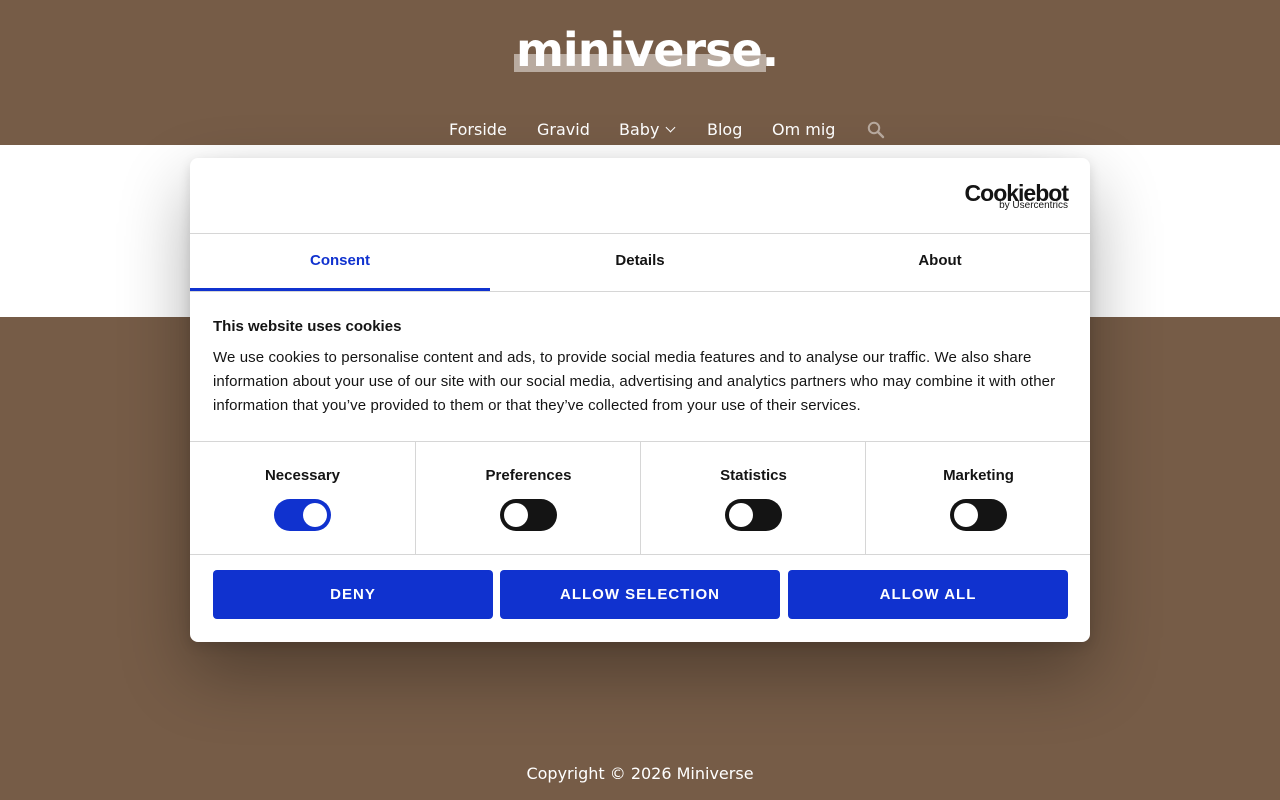 Image resolution: width=1280 pixels, height=800 pixels. Describe the element at coordinates (928, 594) in the screenshot. I see `allow-all-button: ALLOW ALL` at that location.